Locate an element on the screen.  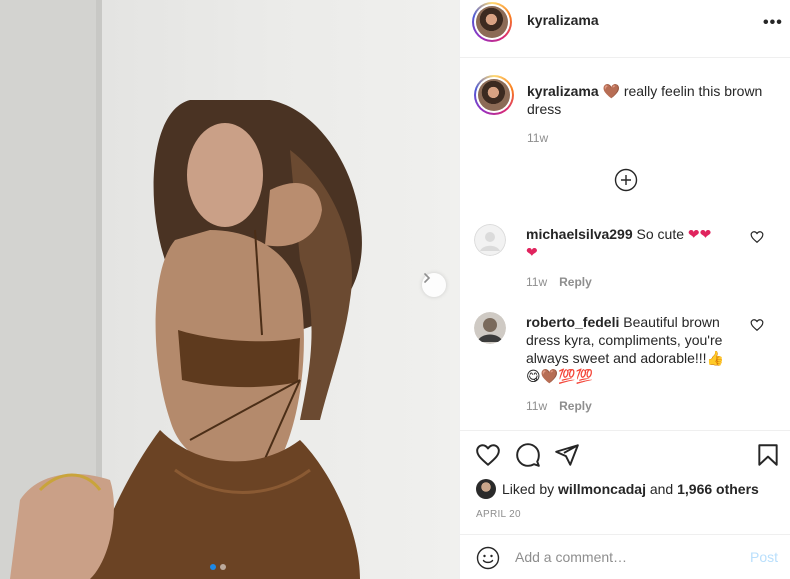
default-avatar-icon is located at coordinates (490, 240).